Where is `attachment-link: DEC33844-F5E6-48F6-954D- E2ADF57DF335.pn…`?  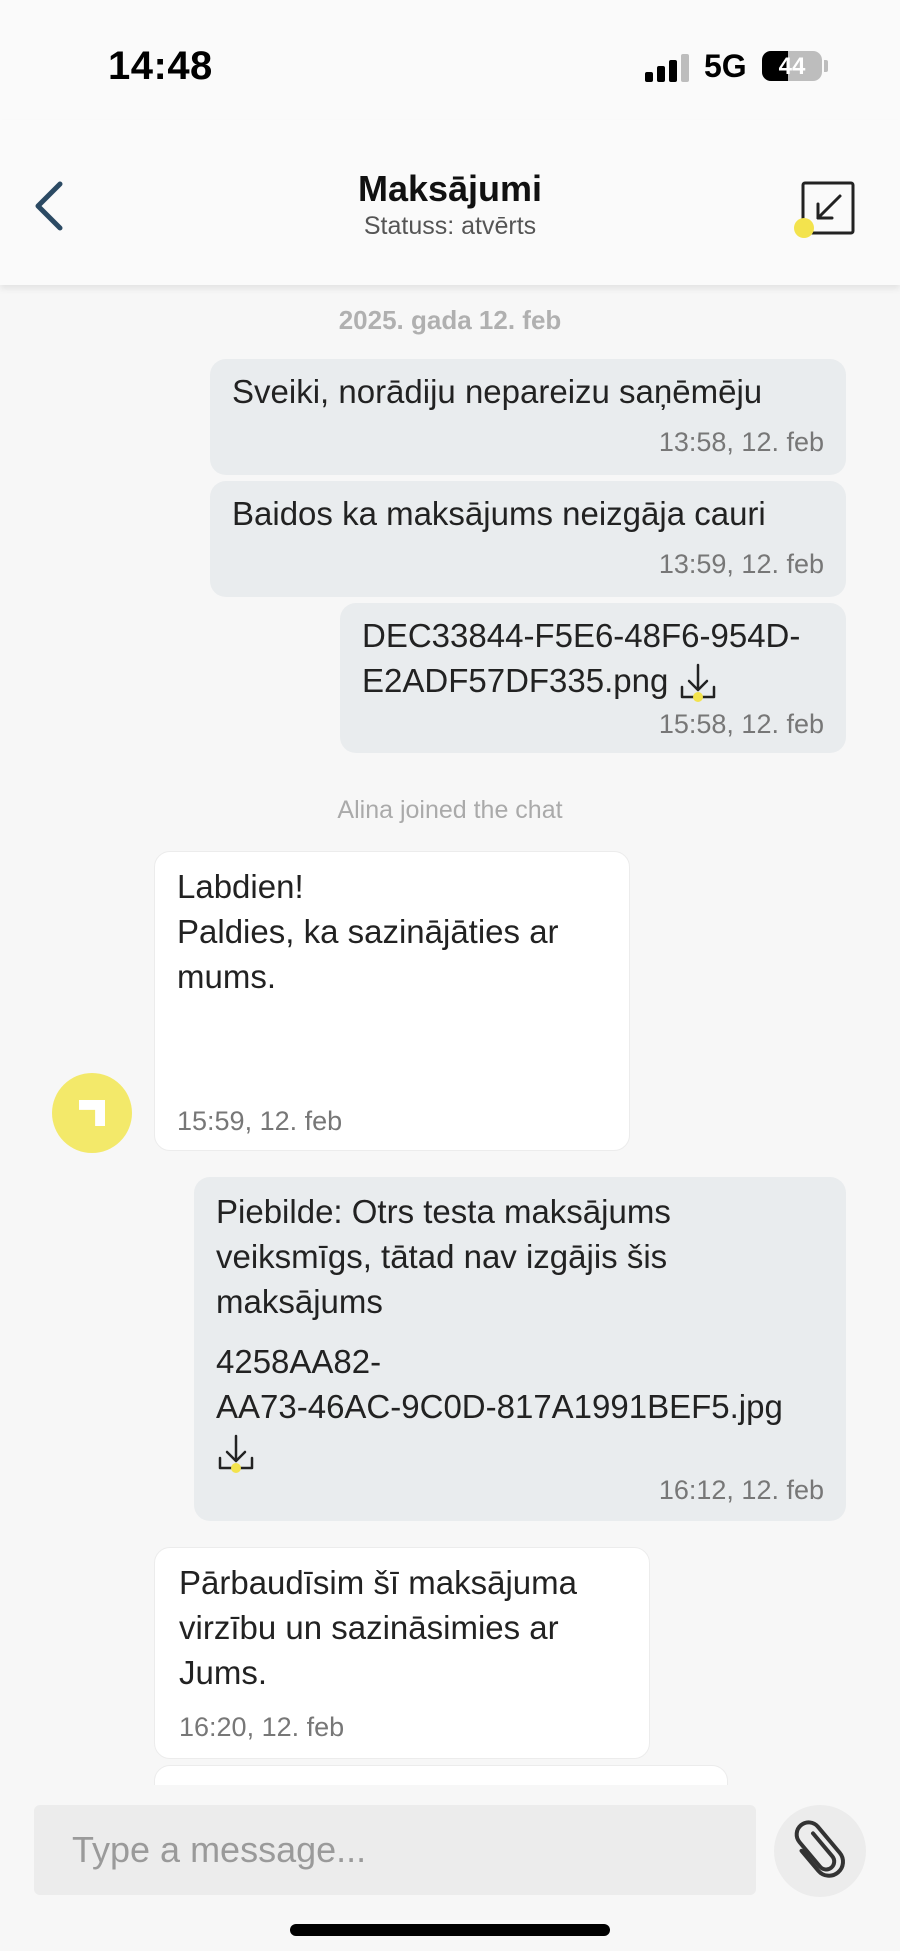 attachment-link: DEC33844-F5E6-48F6-954D- E2ADF57DF335.pn… is located at coordinates (581, 659).